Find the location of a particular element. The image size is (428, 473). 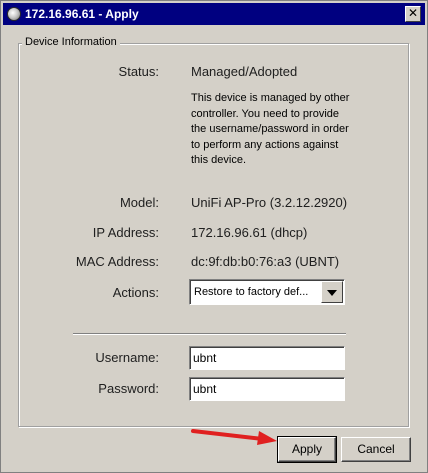

username-label: Username: is located at coordinates (127, 357).